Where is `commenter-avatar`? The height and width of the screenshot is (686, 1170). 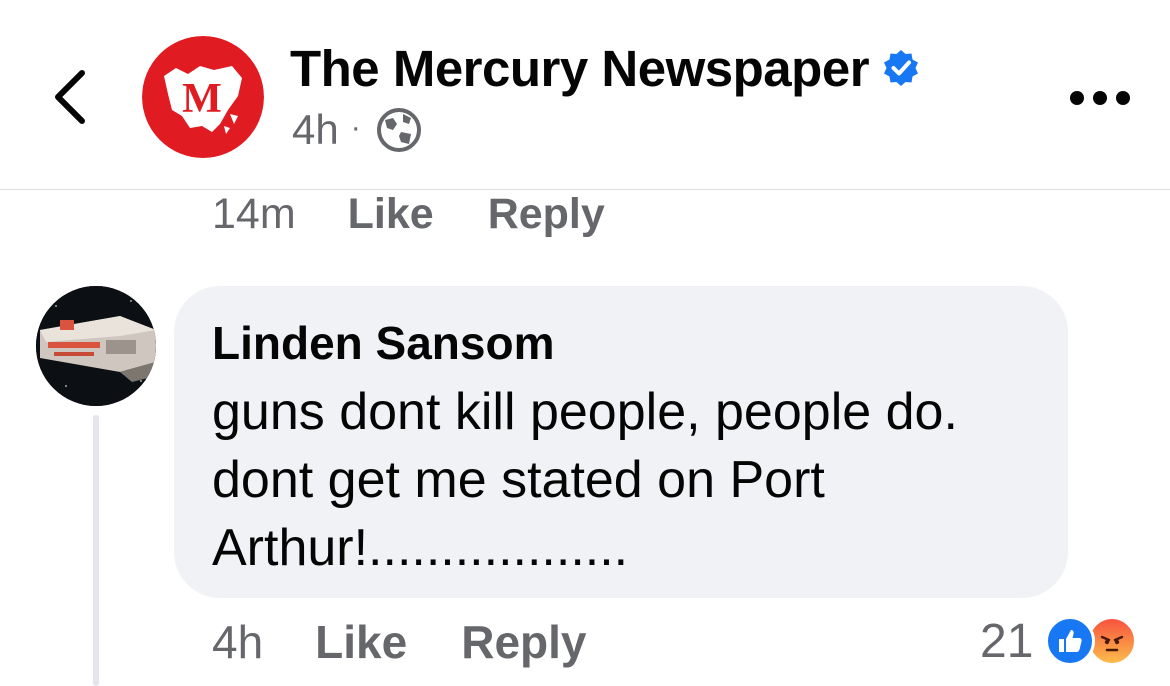 commenter-avatar is located at coordinates (96, 346).